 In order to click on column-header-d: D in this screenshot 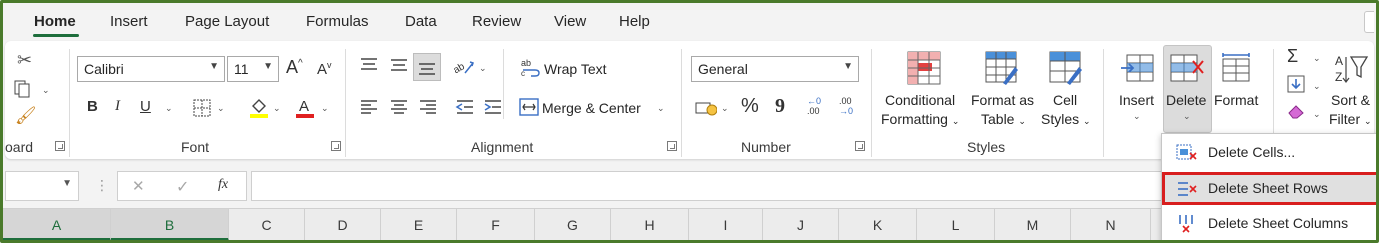, I will do `click(343, 224)`.